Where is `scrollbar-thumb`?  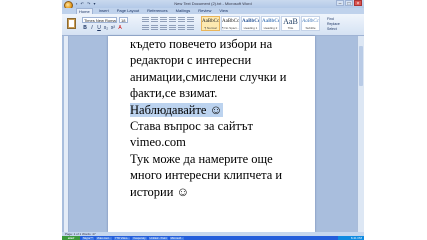
scrollbar-thumb is located at coordinates (361, 66).